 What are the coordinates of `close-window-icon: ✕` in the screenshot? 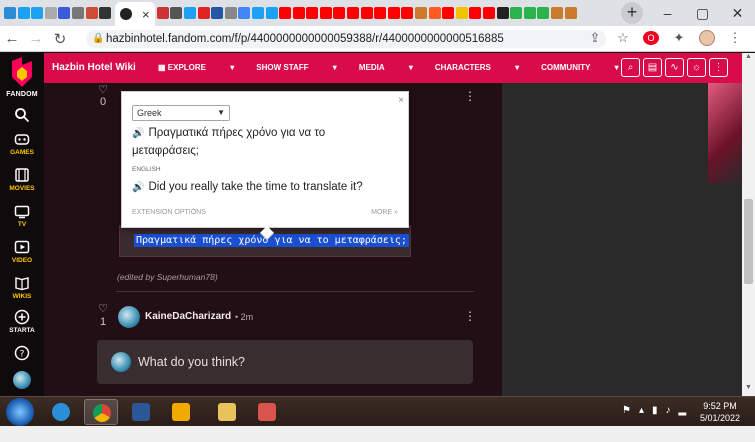 It's located at (737, 13).